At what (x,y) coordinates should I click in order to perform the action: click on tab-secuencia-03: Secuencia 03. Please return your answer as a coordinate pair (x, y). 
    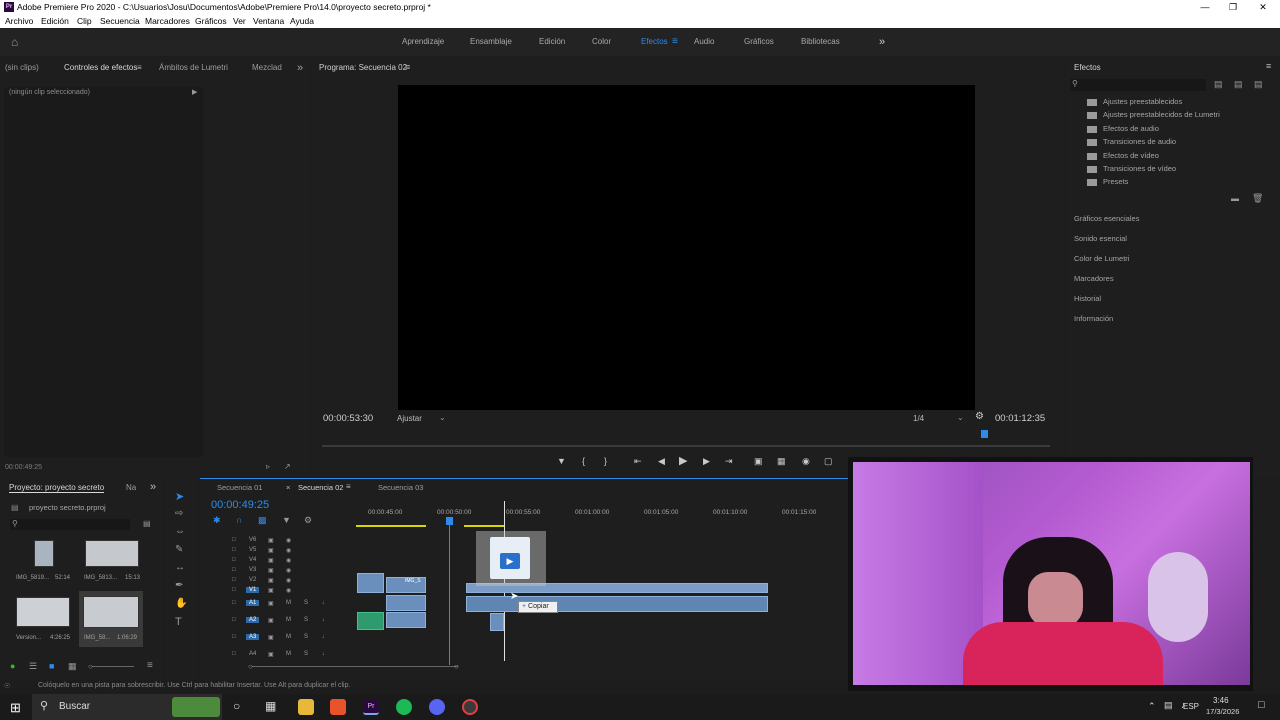
    Looking at the image, I should click on (400, 487).